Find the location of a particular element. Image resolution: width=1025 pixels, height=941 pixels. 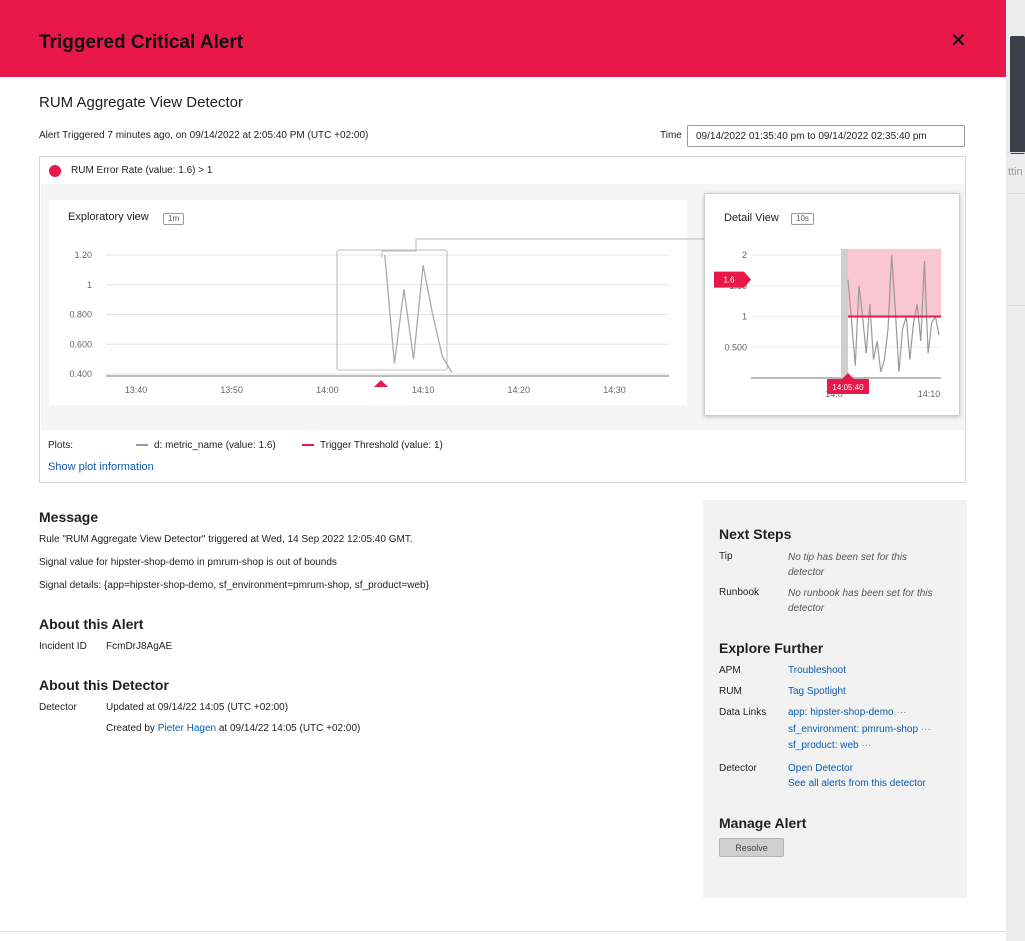

x-tick-label: 13:50 is located at coordinates (231, 390).